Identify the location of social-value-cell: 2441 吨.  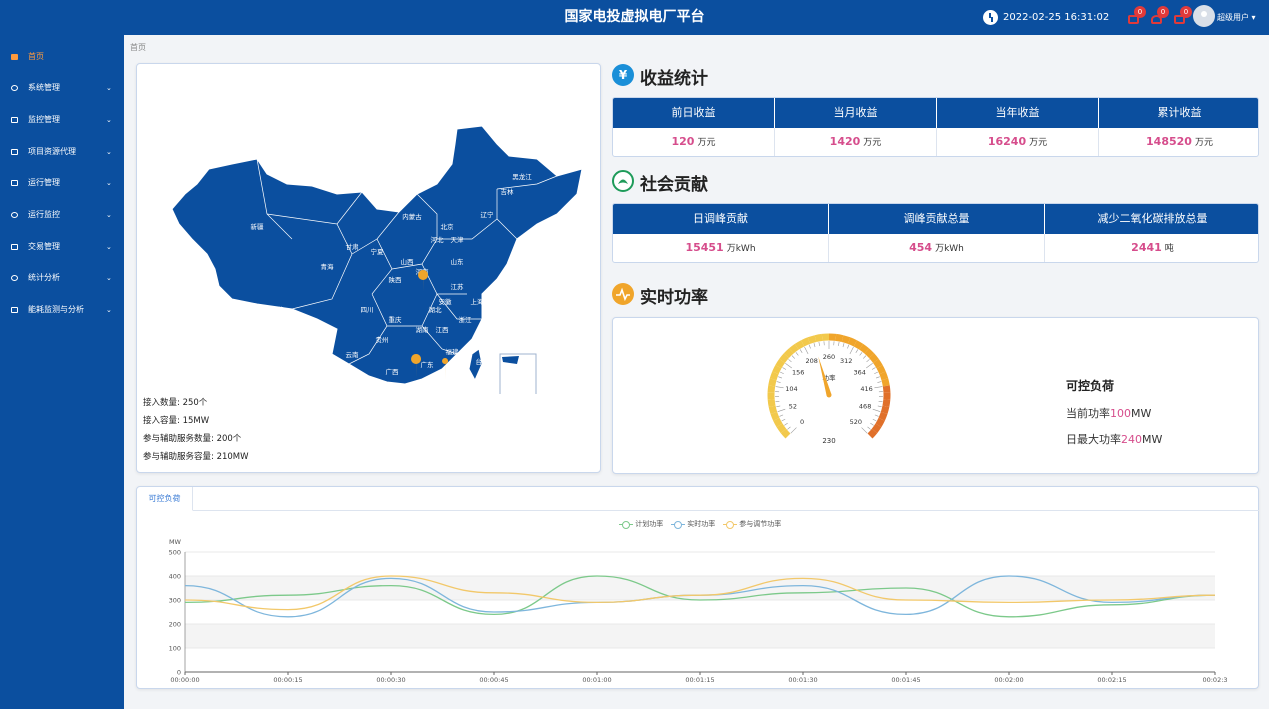
(1152, 247).